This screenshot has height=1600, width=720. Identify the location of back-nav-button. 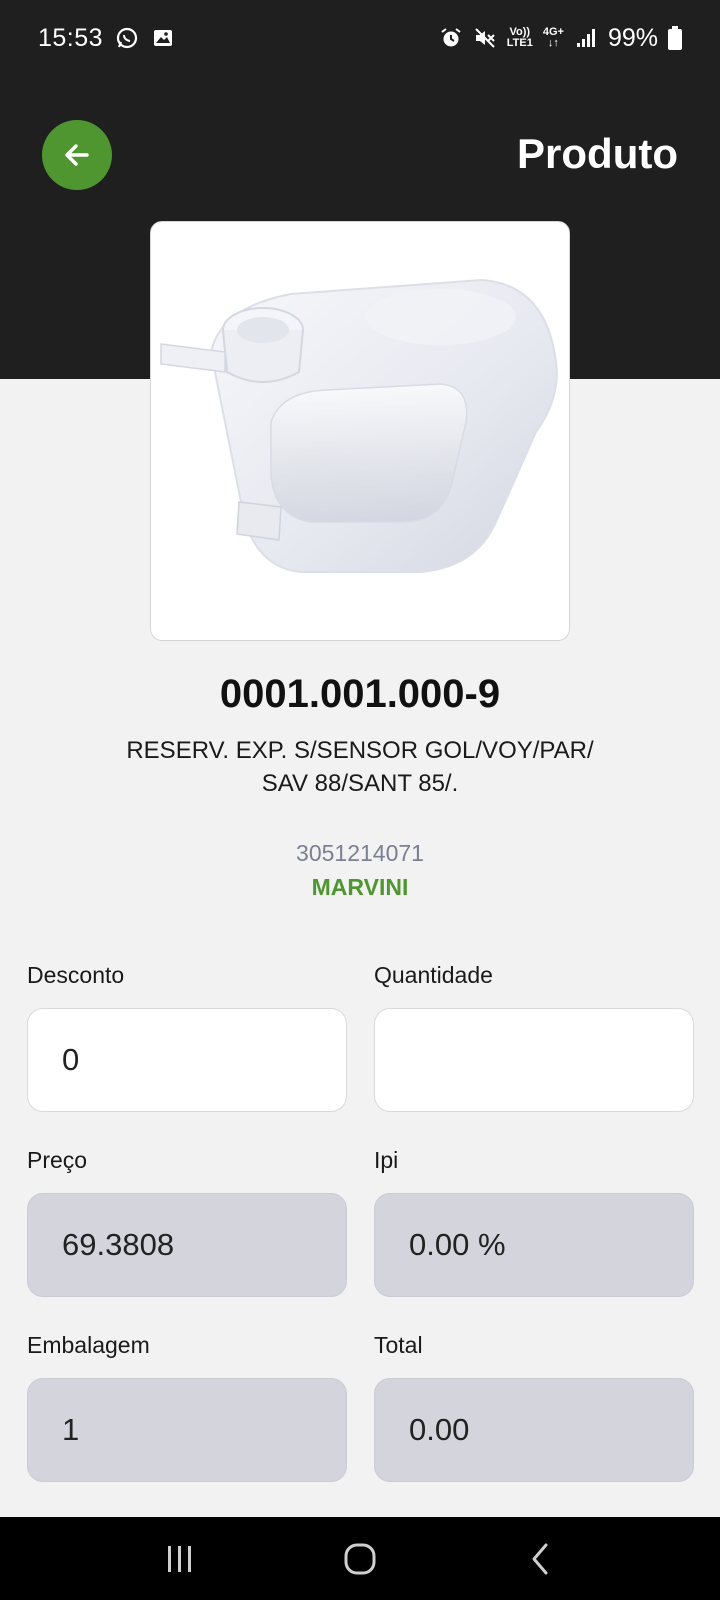
(540, 1559).